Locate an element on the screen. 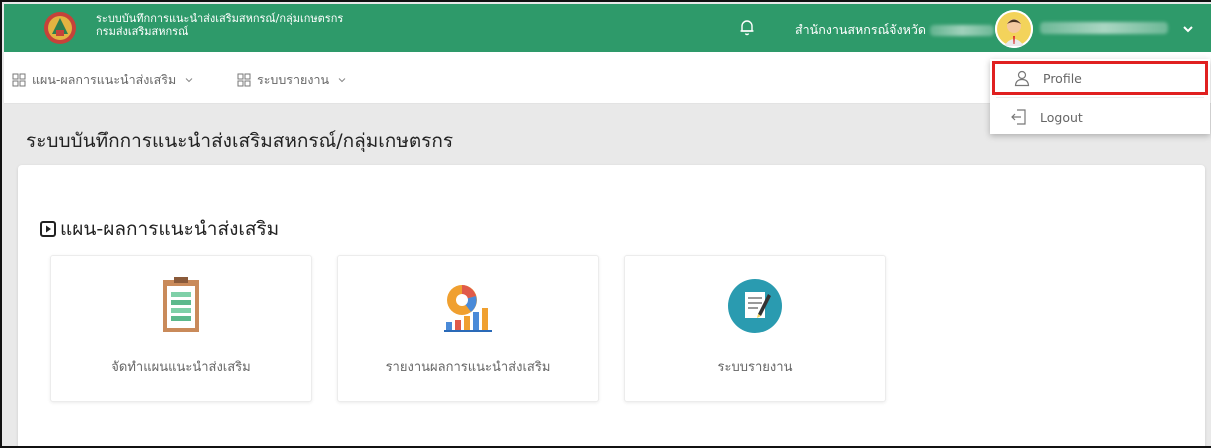 The height and width of the screenshot is (448, 1211). logout-label: Logout is located at coordinates (1061, 117).